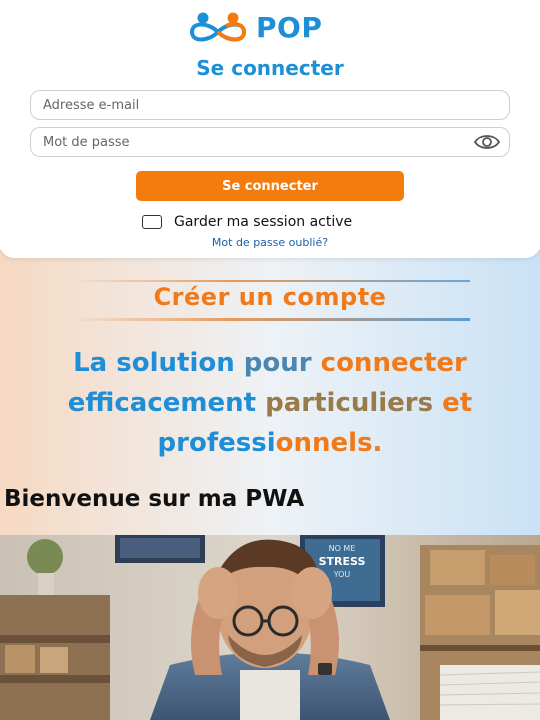 Image resolution: width=540 pixels, height=720 pixels. I want to click on password-field, so click(270, 142).